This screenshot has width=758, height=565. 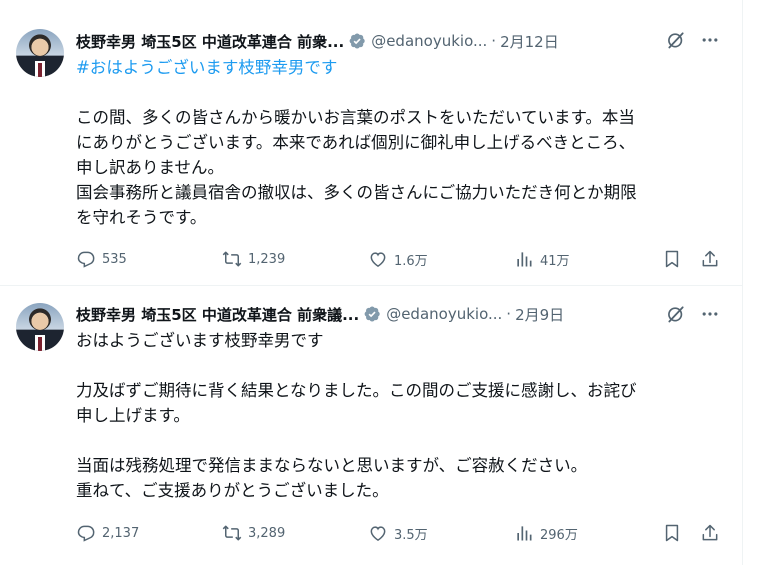 I want to click on retweet-button: 3,289, so click(x=253, y=533).